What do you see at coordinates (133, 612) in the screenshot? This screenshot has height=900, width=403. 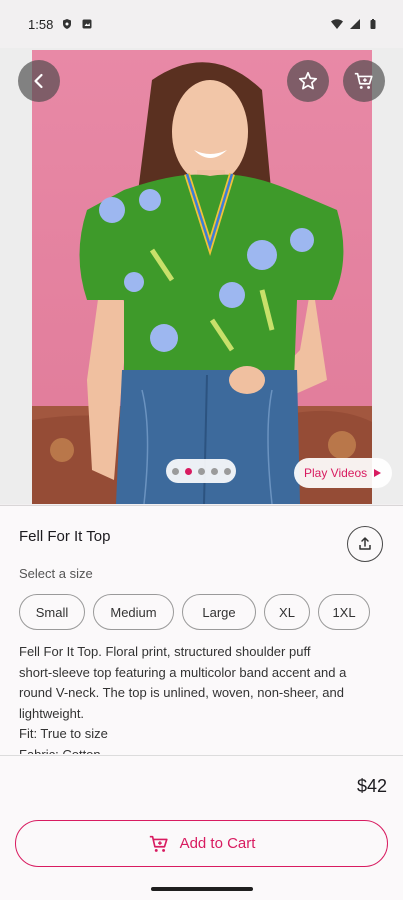 I see `size-chip-medium: Medium` at bounding box center [133, 612].